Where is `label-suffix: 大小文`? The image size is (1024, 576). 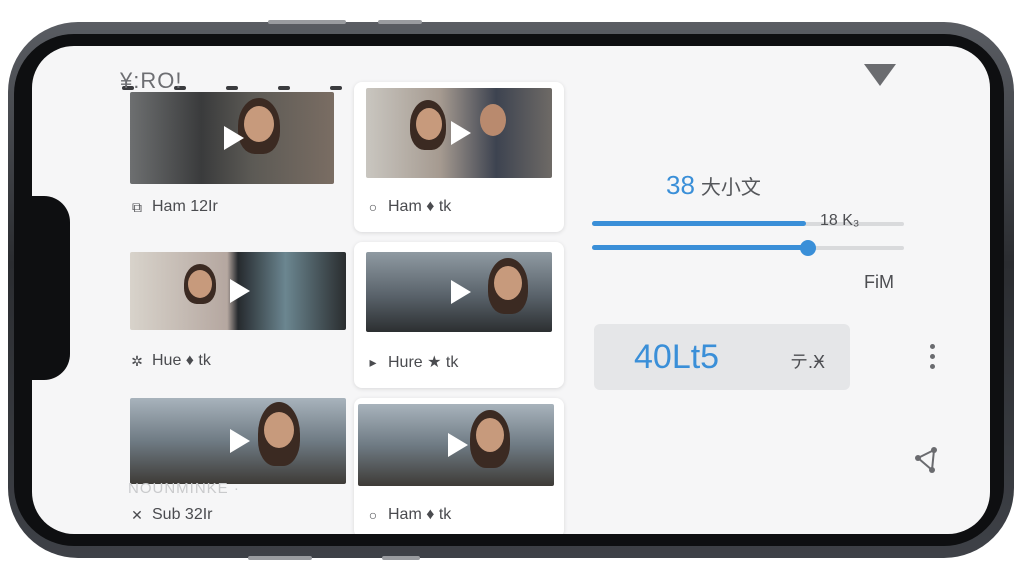
label-suffix: 大小文 is located at coordinates (730, 188).